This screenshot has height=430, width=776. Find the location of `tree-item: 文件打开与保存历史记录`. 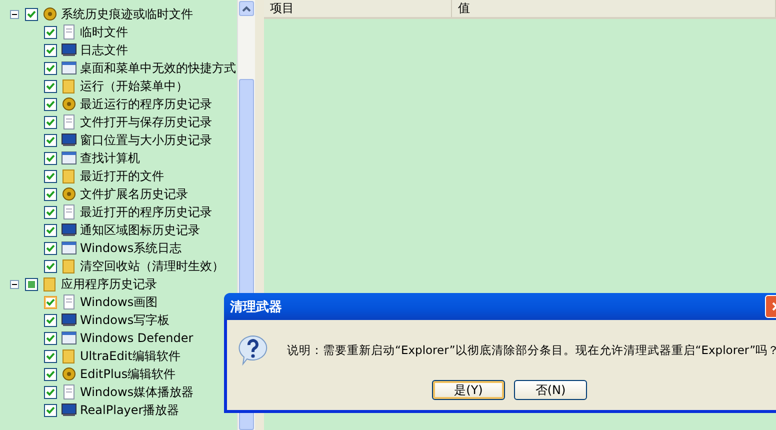

tree-item: 文件打开与保存历史记录 is located at coordinates (146, 122).